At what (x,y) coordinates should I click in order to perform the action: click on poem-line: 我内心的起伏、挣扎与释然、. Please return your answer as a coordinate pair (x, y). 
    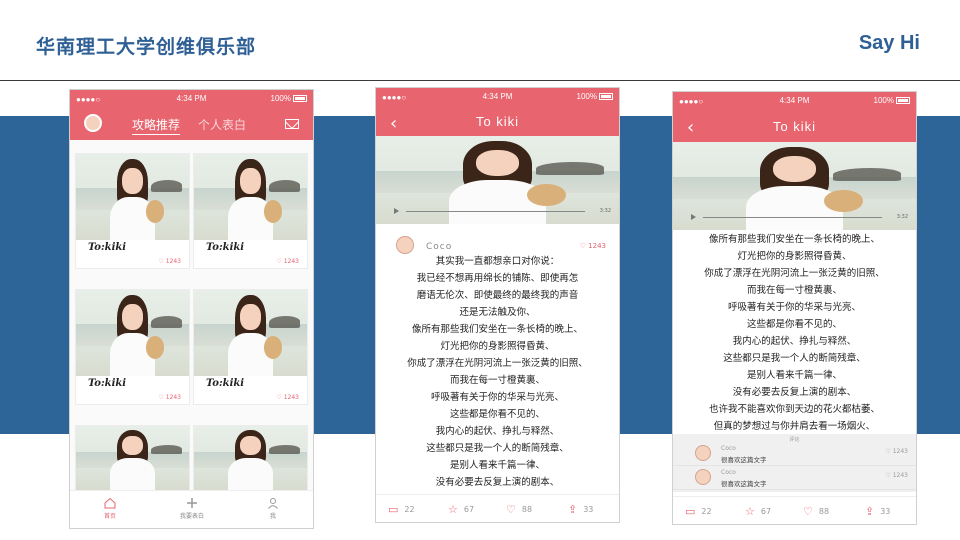
    Looking at the image, I should click on (794, 341).